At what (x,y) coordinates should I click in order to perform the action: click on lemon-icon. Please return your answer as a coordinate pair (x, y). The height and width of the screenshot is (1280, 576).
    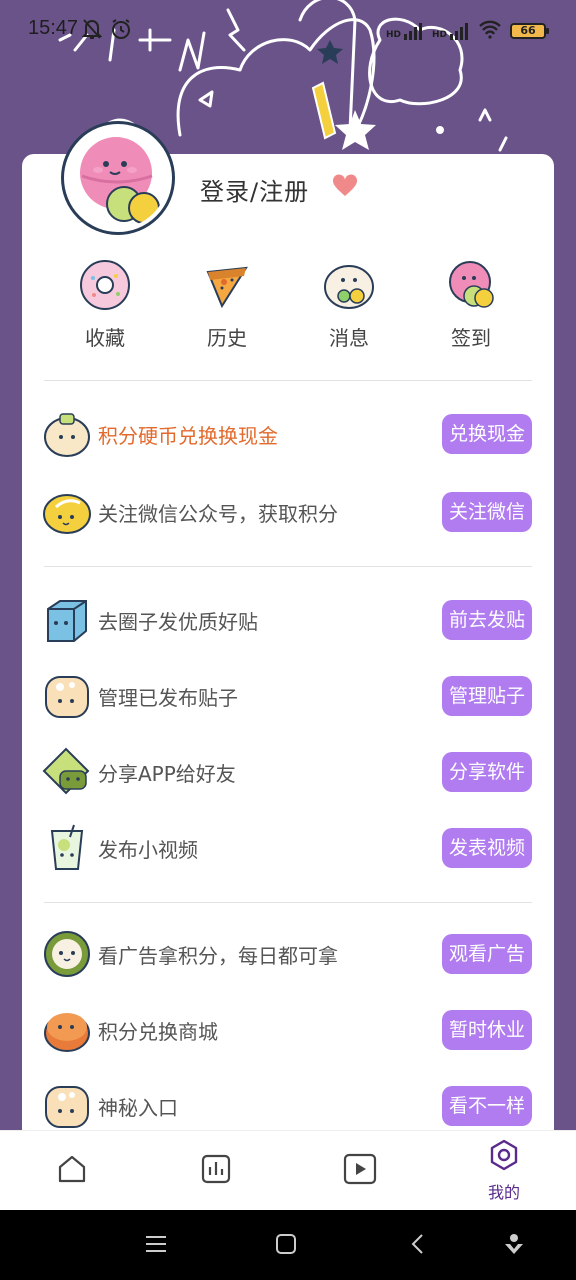
    Looking at the image, I should click on (67, 512).